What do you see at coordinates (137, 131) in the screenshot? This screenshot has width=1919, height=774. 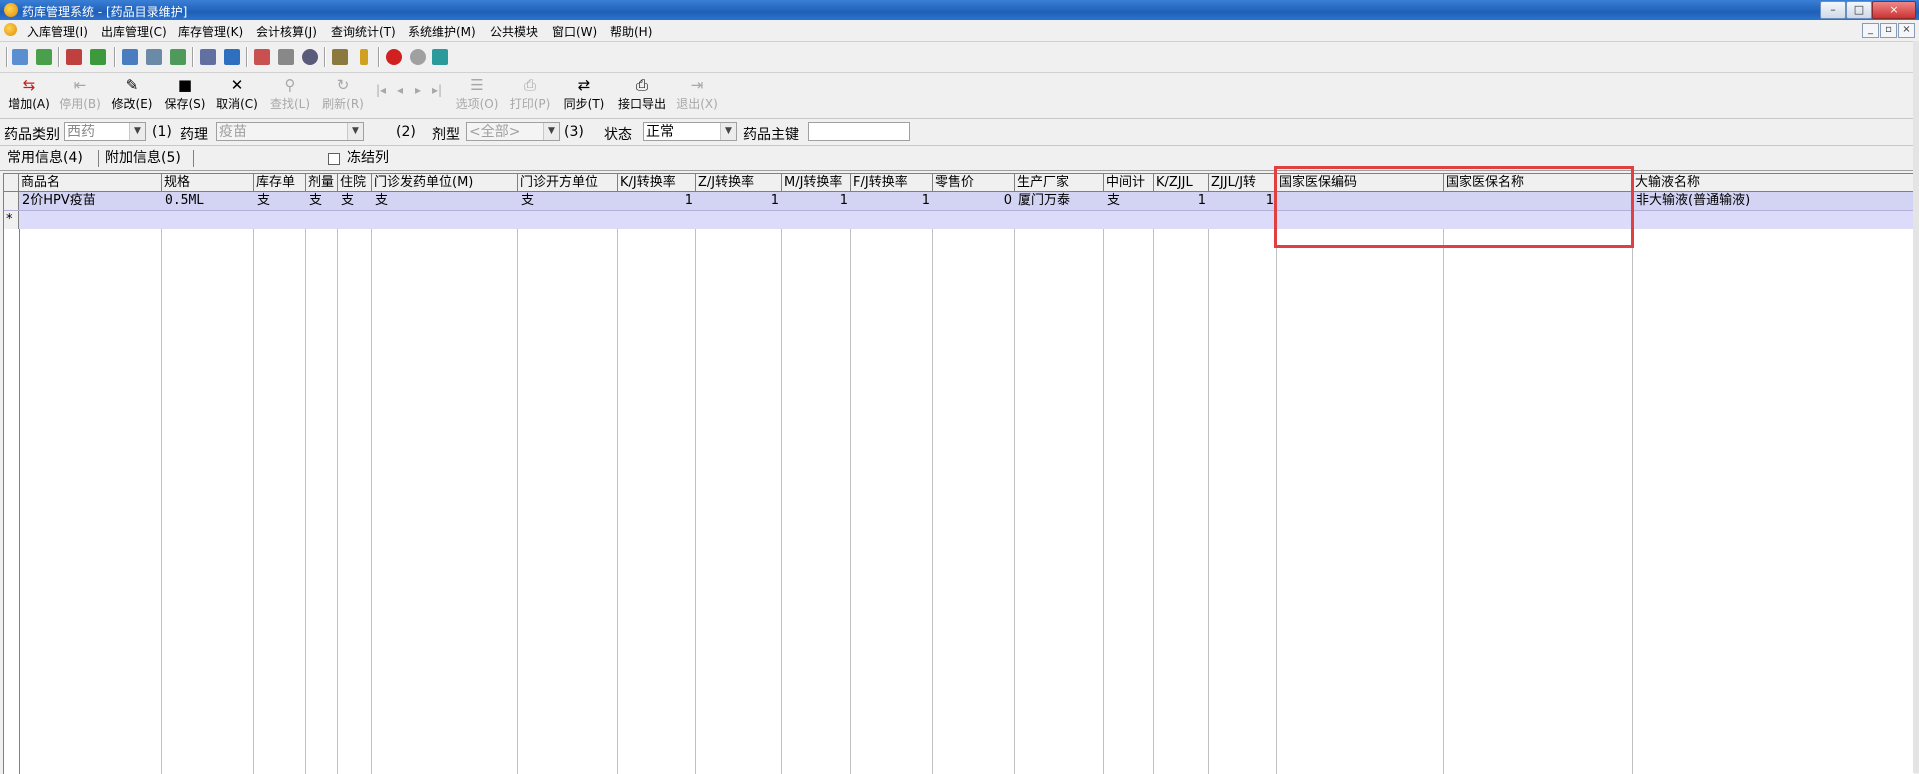 I see `chevron-down-icon: ▼` at bounding box center [137, 131].